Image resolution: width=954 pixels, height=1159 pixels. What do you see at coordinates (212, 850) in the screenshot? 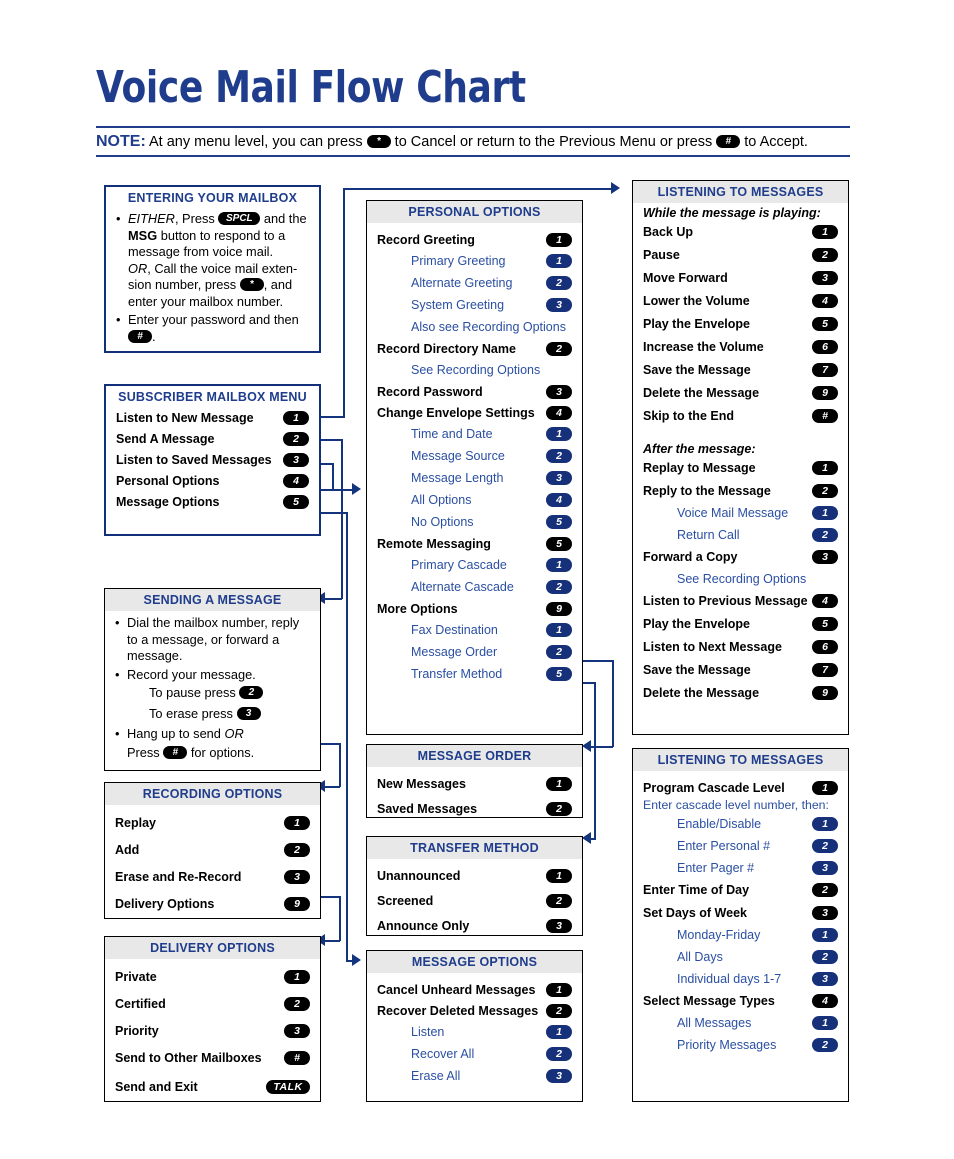
I see `menu-item-add: Add 2` at bounding box center [212, 850].